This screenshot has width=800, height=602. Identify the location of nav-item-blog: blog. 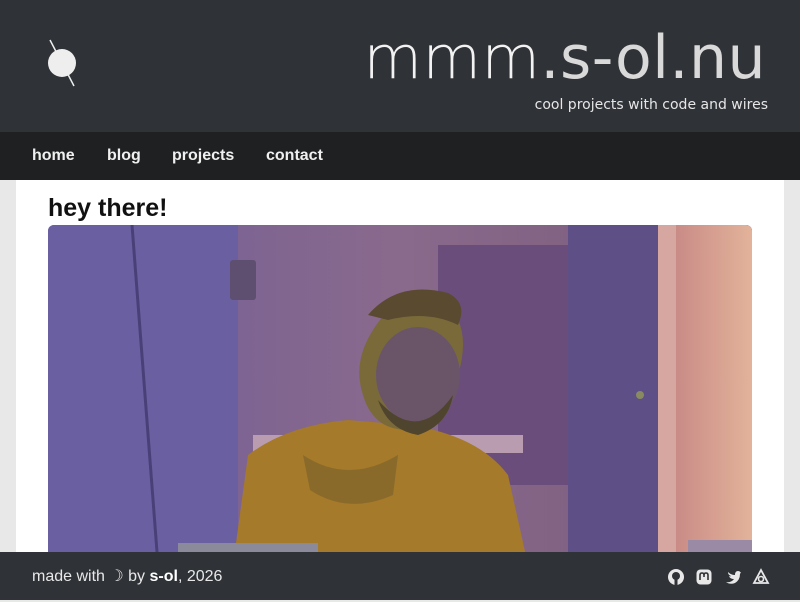
(124, 156).